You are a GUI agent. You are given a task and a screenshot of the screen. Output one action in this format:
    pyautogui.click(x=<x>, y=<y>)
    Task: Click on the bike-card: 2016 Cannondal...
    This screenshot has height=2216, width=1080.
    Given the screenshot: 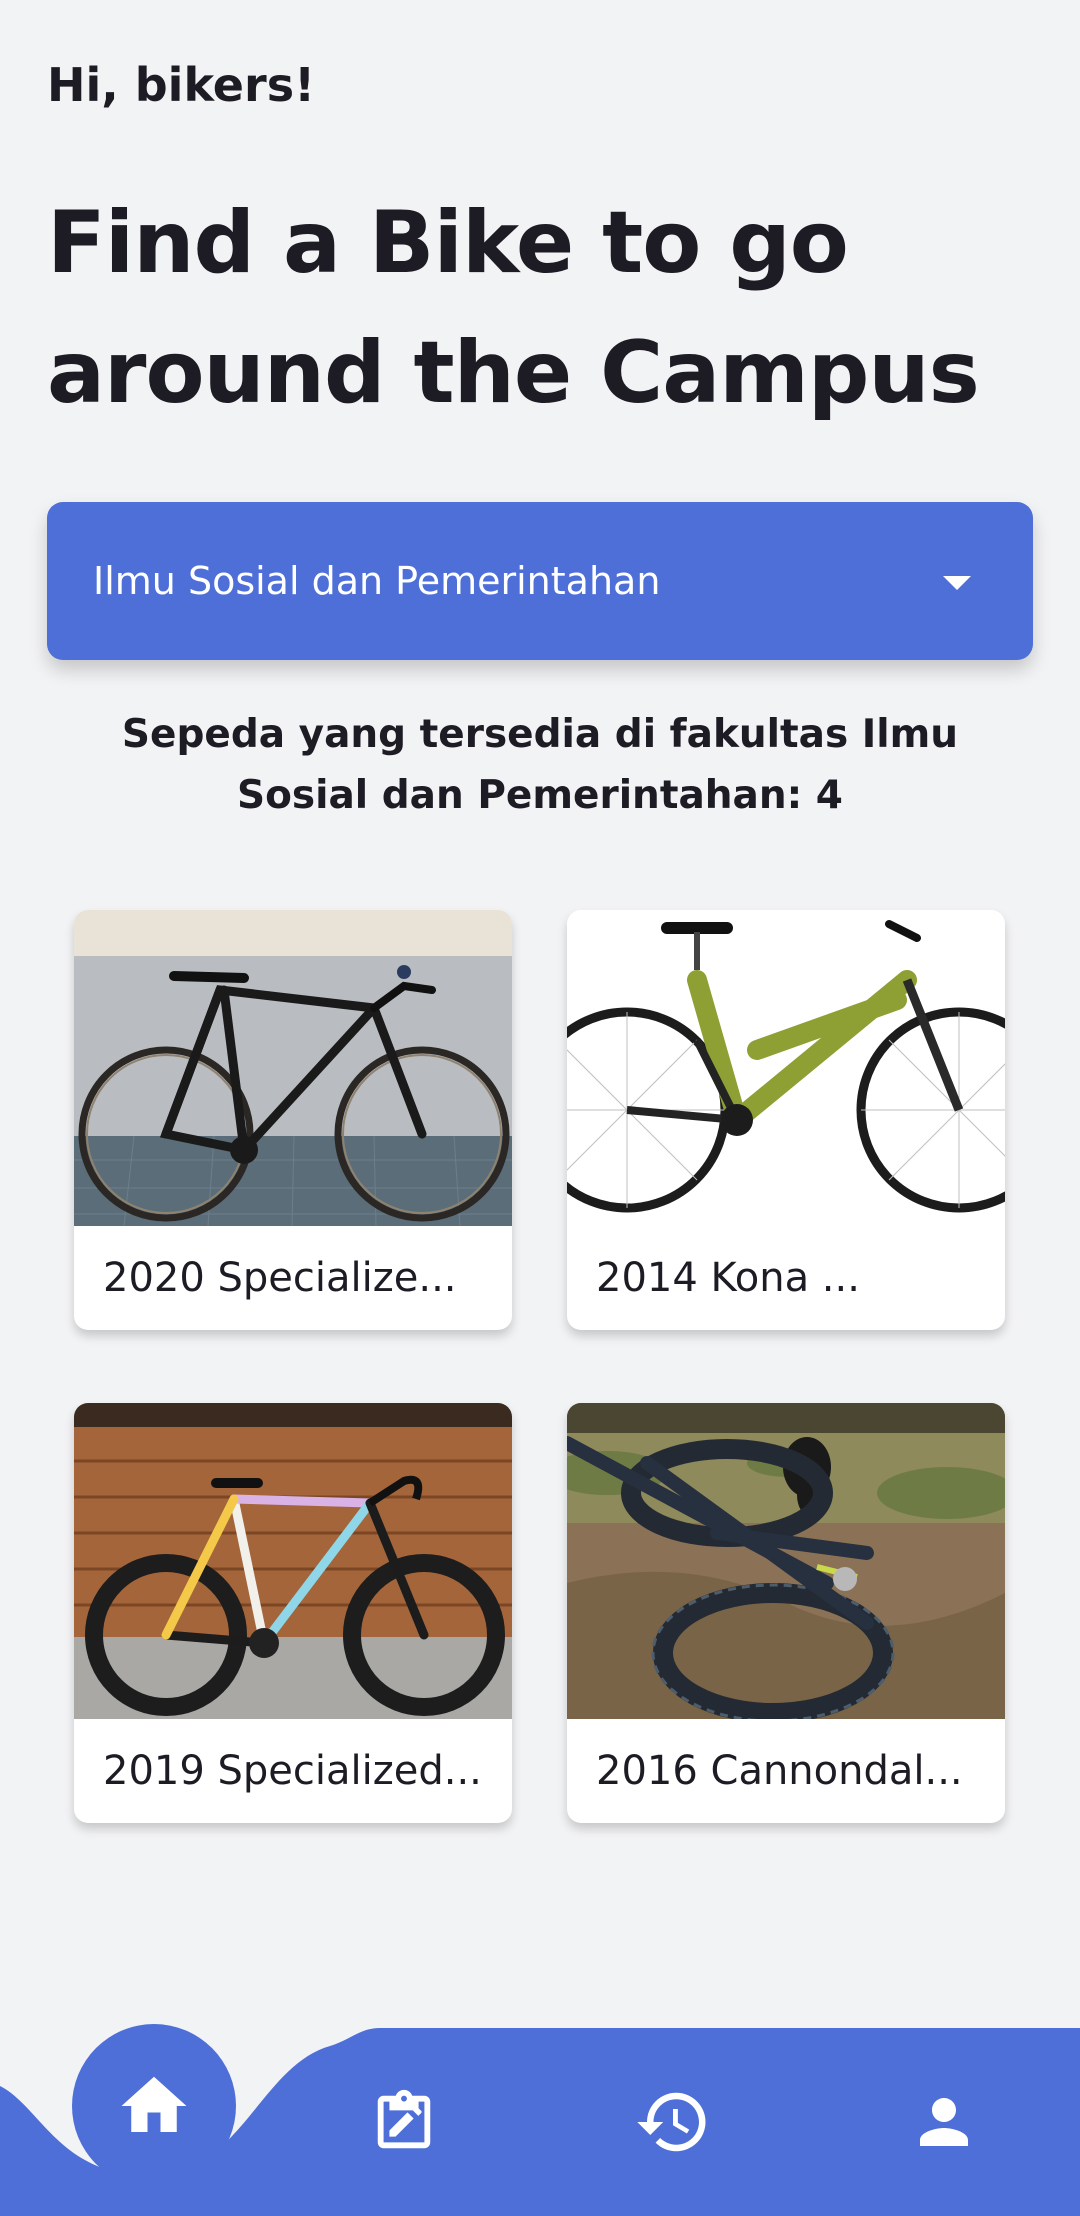 What is the action you would take?
    pyautogui.click(x=786, y=1613)
    